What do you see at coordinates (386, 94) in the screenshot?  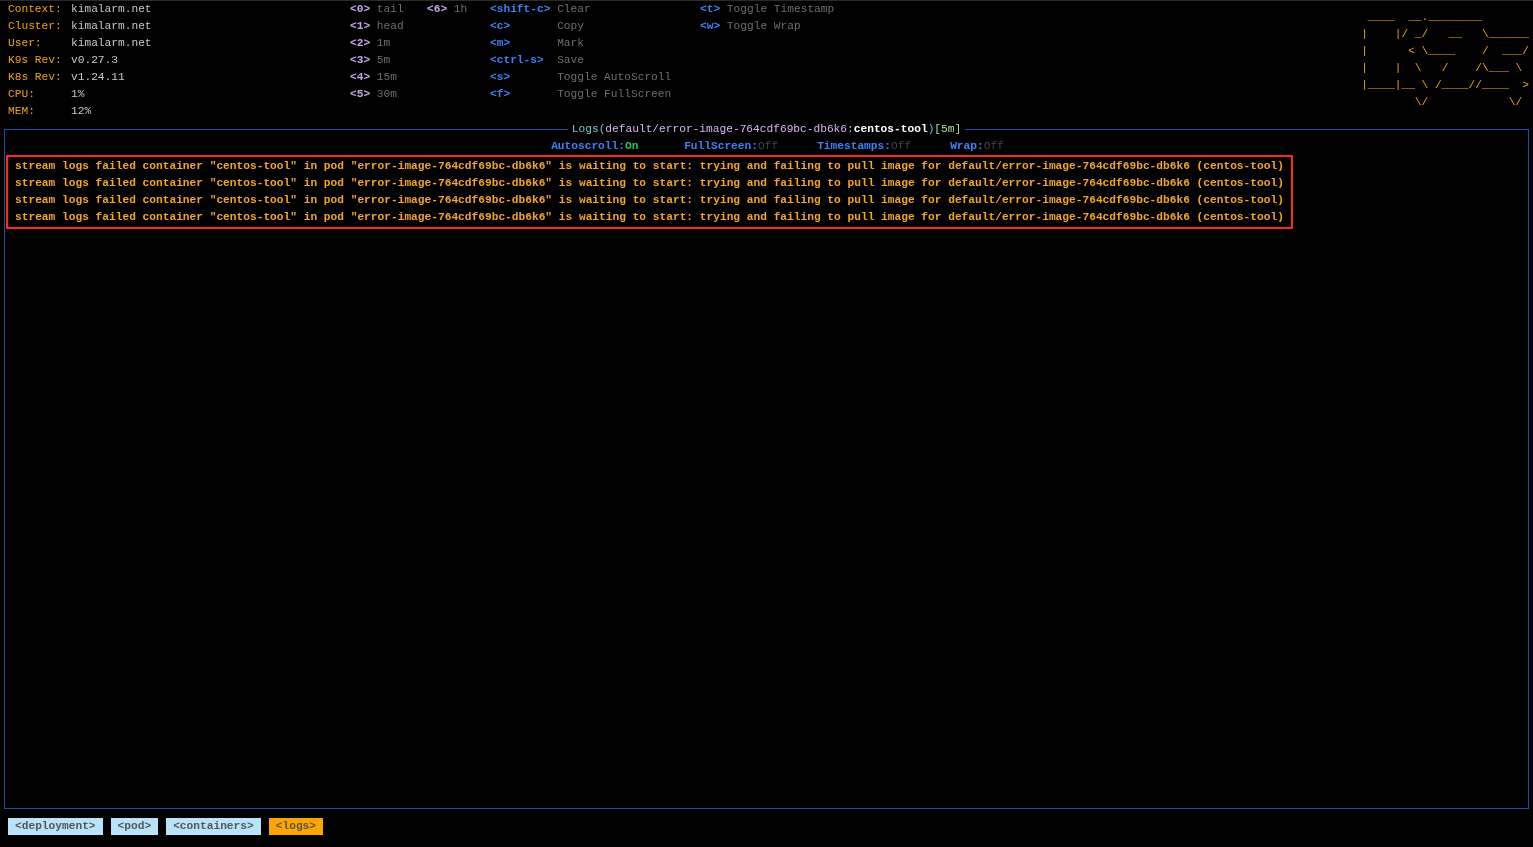 I see `hotkey-action: 30m` at bounding box center [386, 94].